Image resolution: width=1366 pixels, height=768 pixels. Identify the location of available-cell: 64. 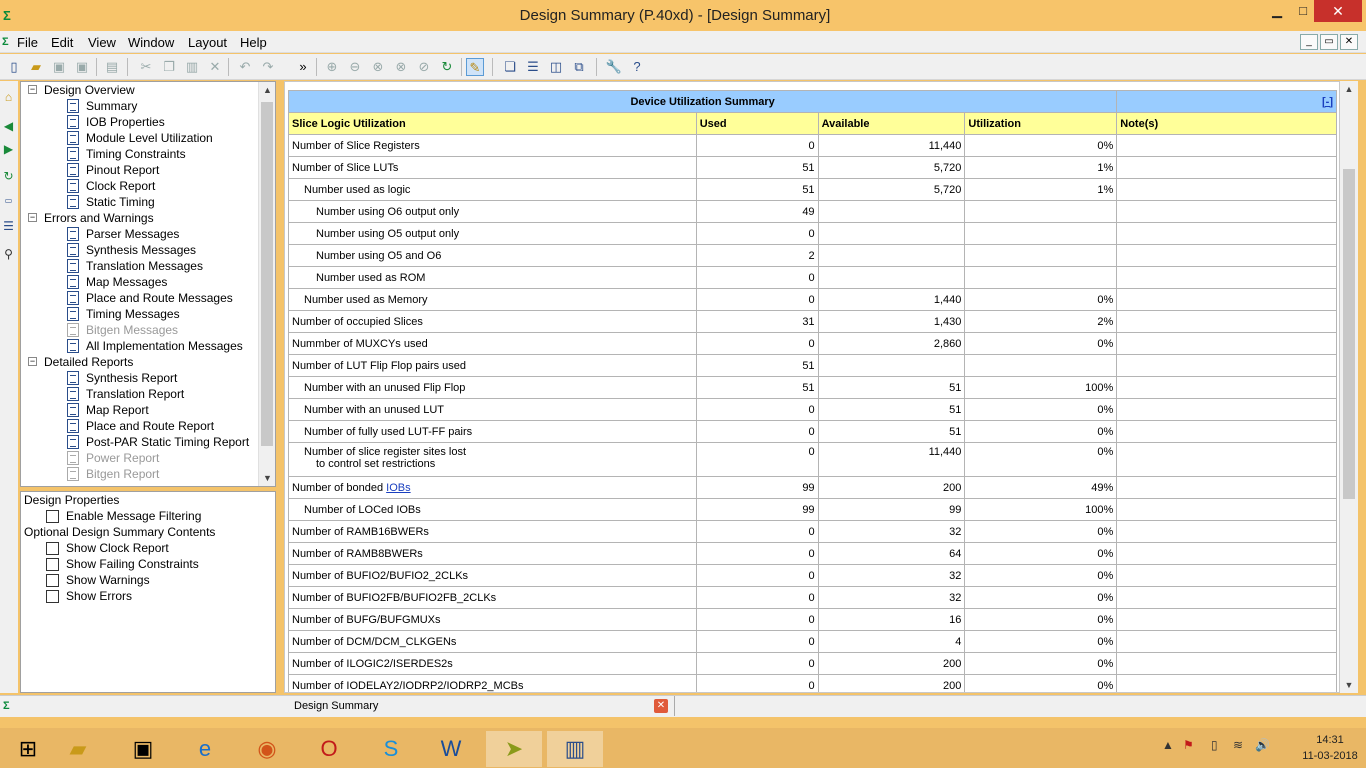
(891, 553).